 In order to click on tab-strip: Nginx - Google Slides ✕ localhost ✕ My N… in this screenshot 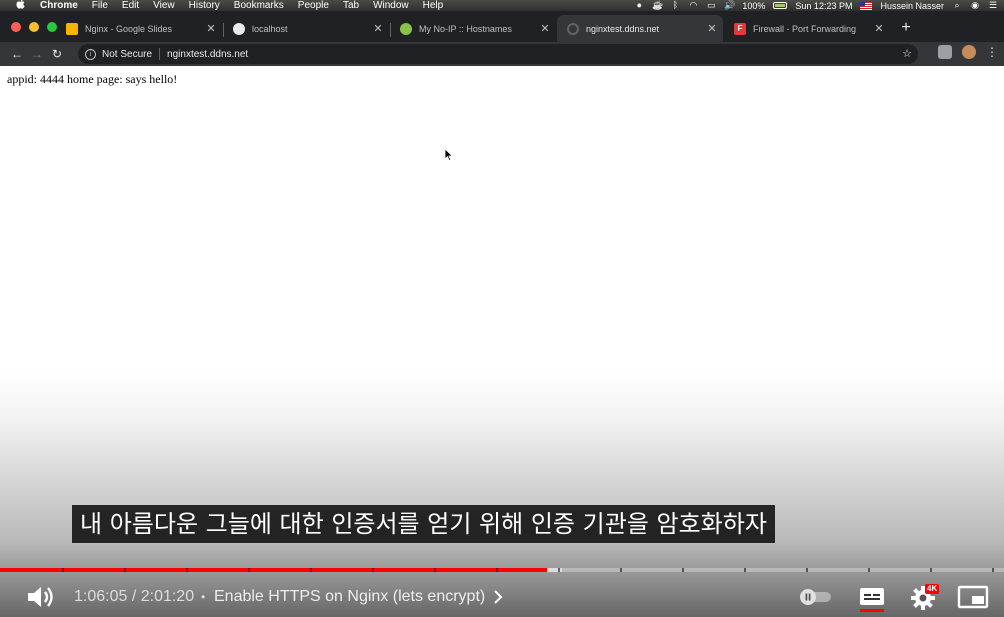, I will do `click(502, 26)`.